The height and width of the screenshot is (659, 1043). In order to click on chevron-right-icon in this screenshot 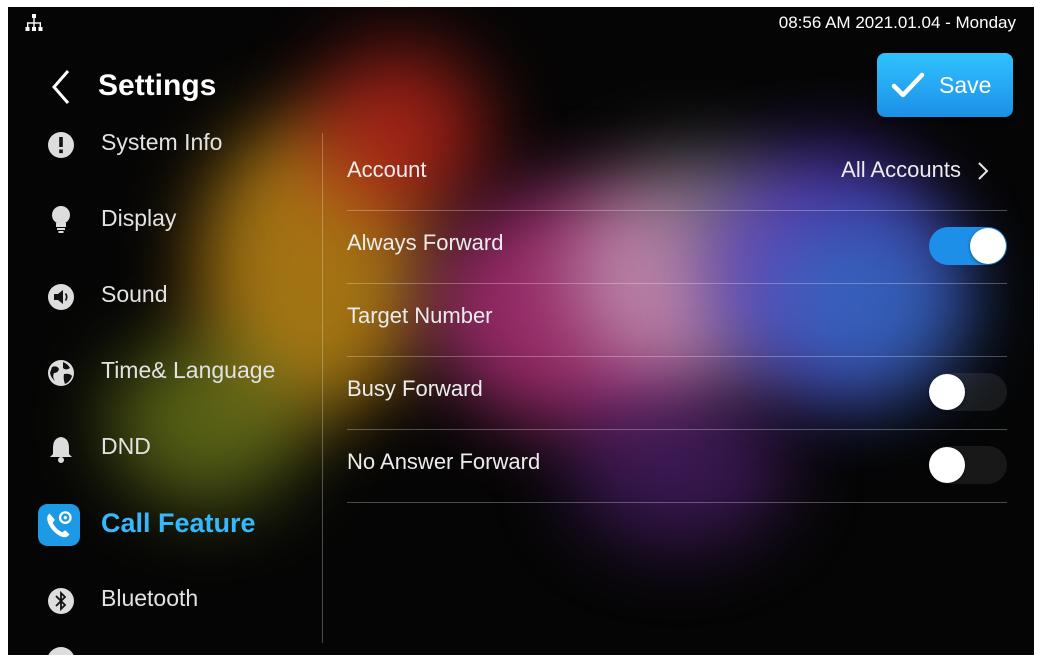, I will do `click(983, 171)`.